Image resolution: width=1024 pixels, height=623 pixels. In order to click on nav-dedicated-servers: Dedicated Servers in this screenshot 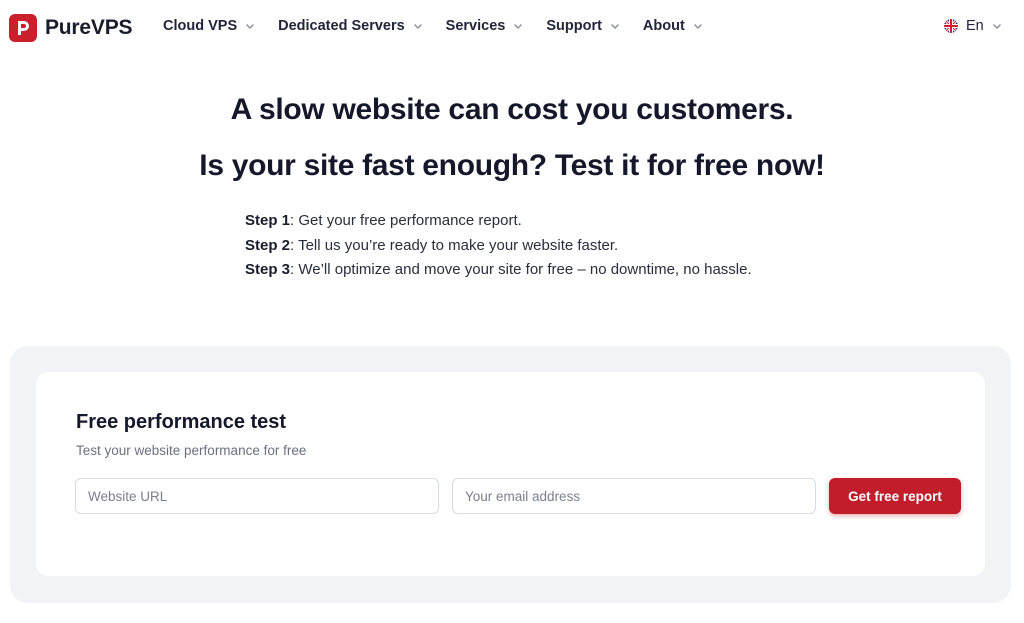, I will do `click(350, 26)`.